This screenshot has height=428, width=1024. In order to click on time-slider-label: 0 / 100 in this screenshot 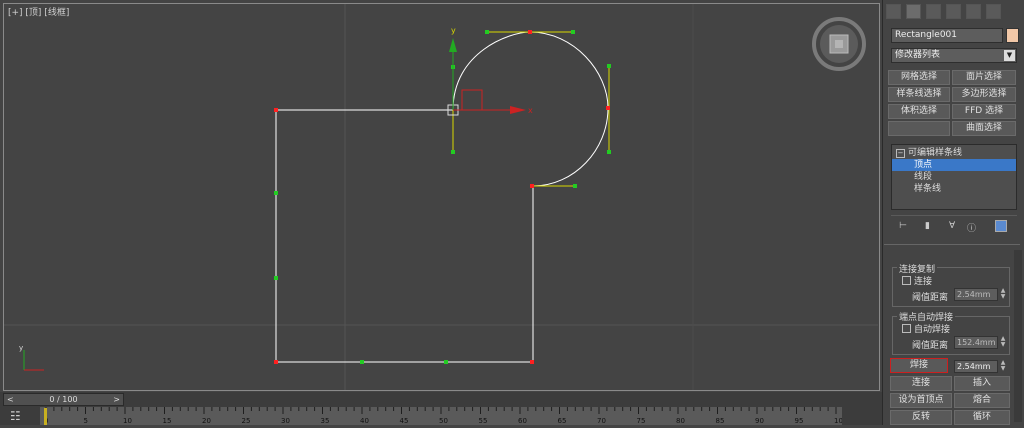, I will do `click(63, 399)`.